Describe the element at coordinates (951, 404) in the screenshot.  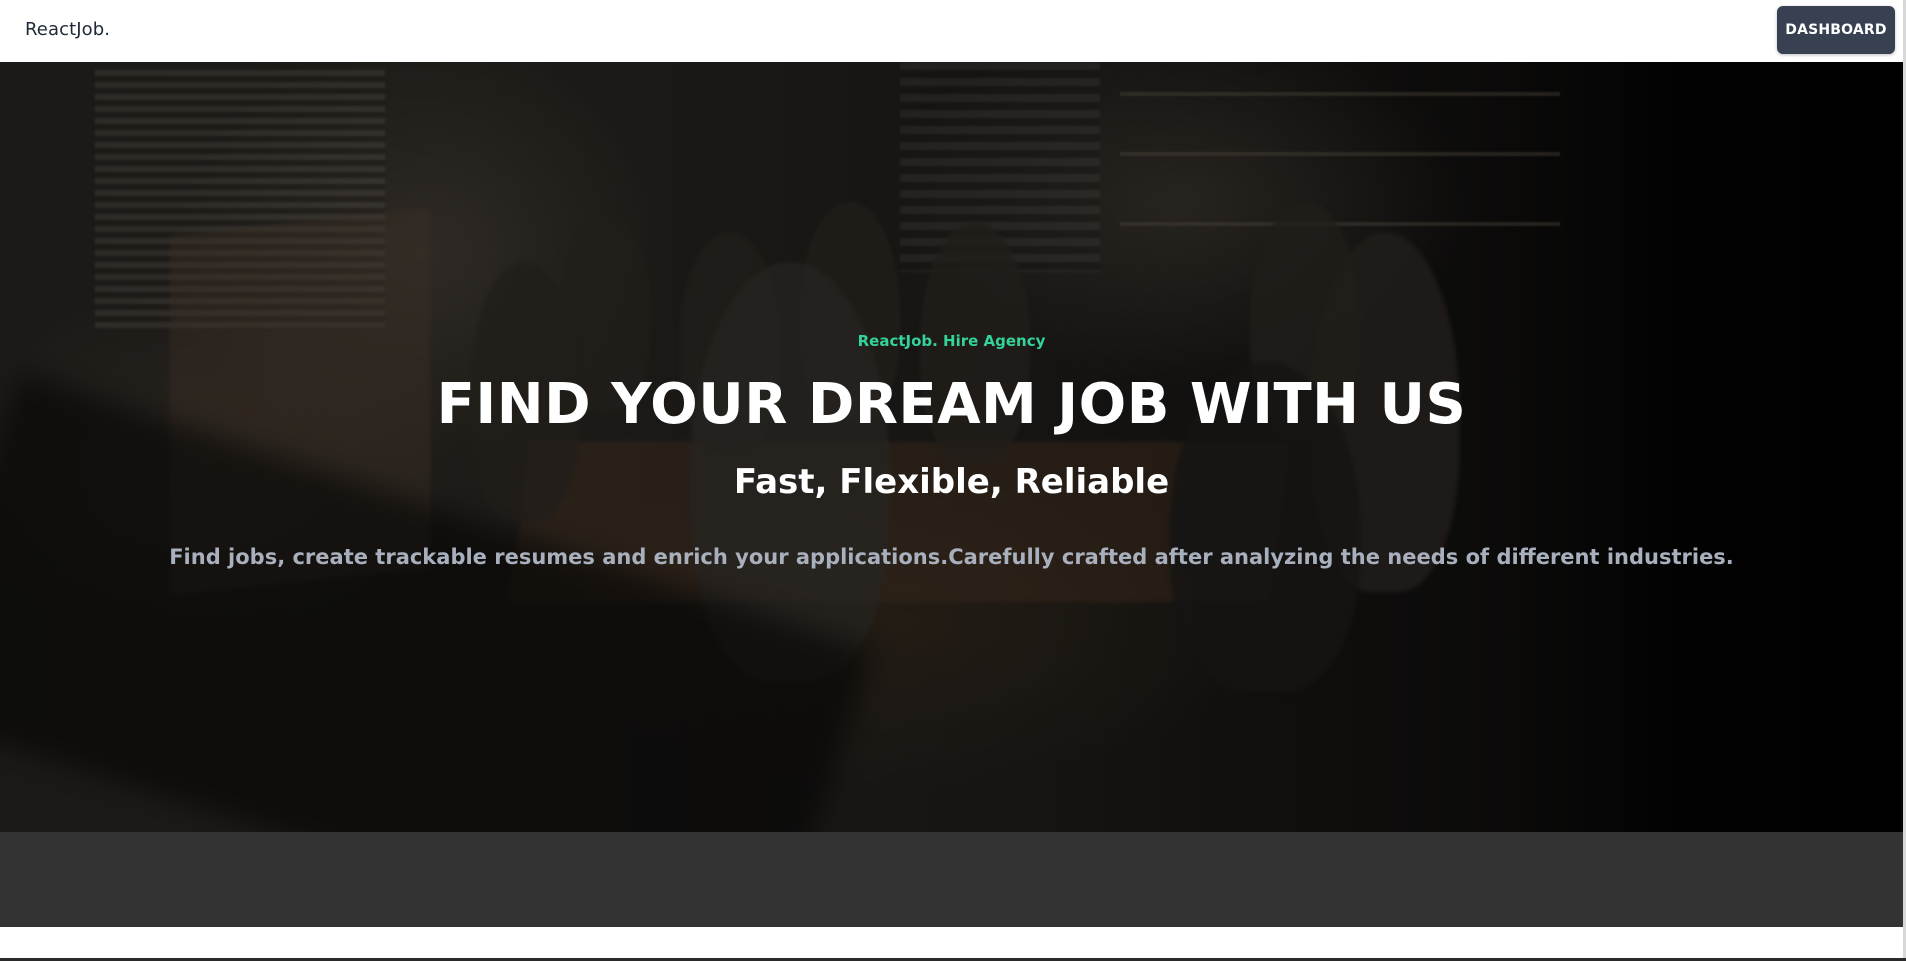
I see `hero-headline: FIND YOUR DREAM JOB WITH US` at that location.